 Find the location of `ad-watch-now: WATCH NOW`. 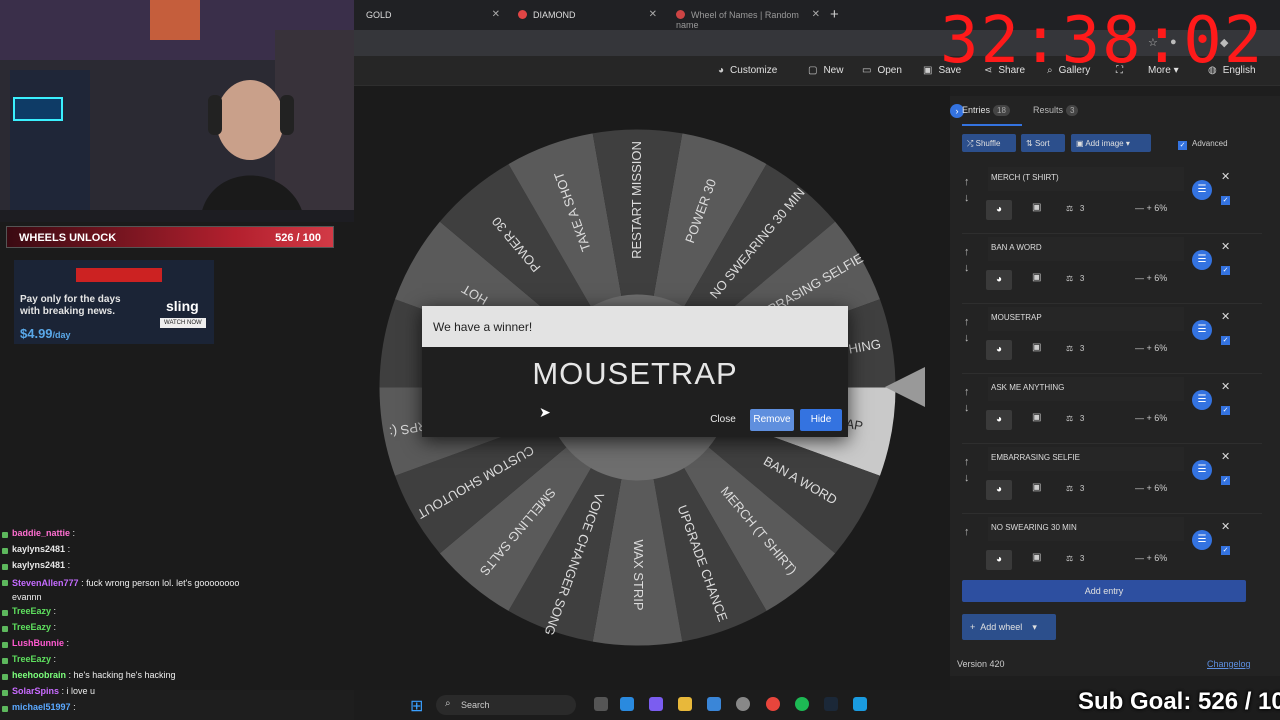

ad-watch-now: WATCH NOW is located at coordinates (183, 323).